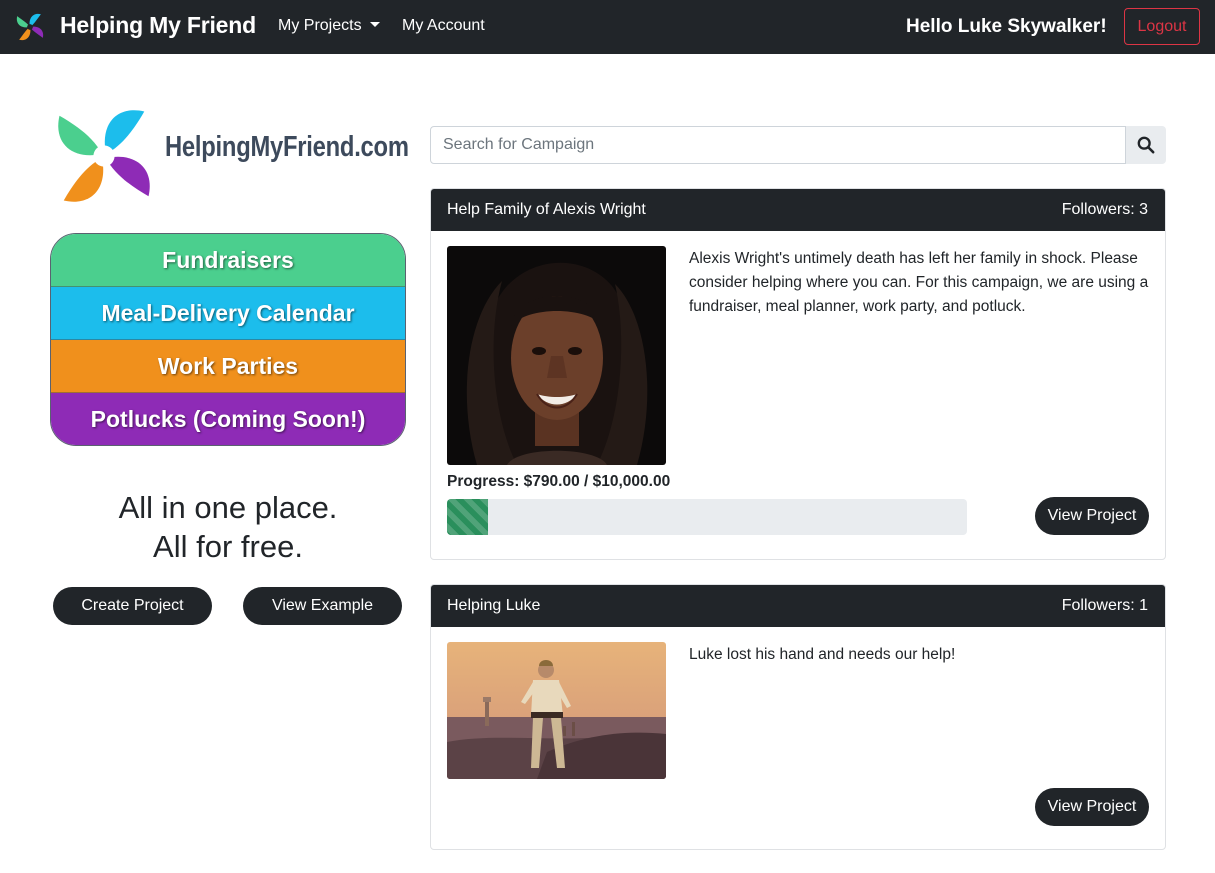  What do you see at coordinates (322, 606) in the screenshot?
I see `view-example-button: View Example` at bounding box center [322, 606].